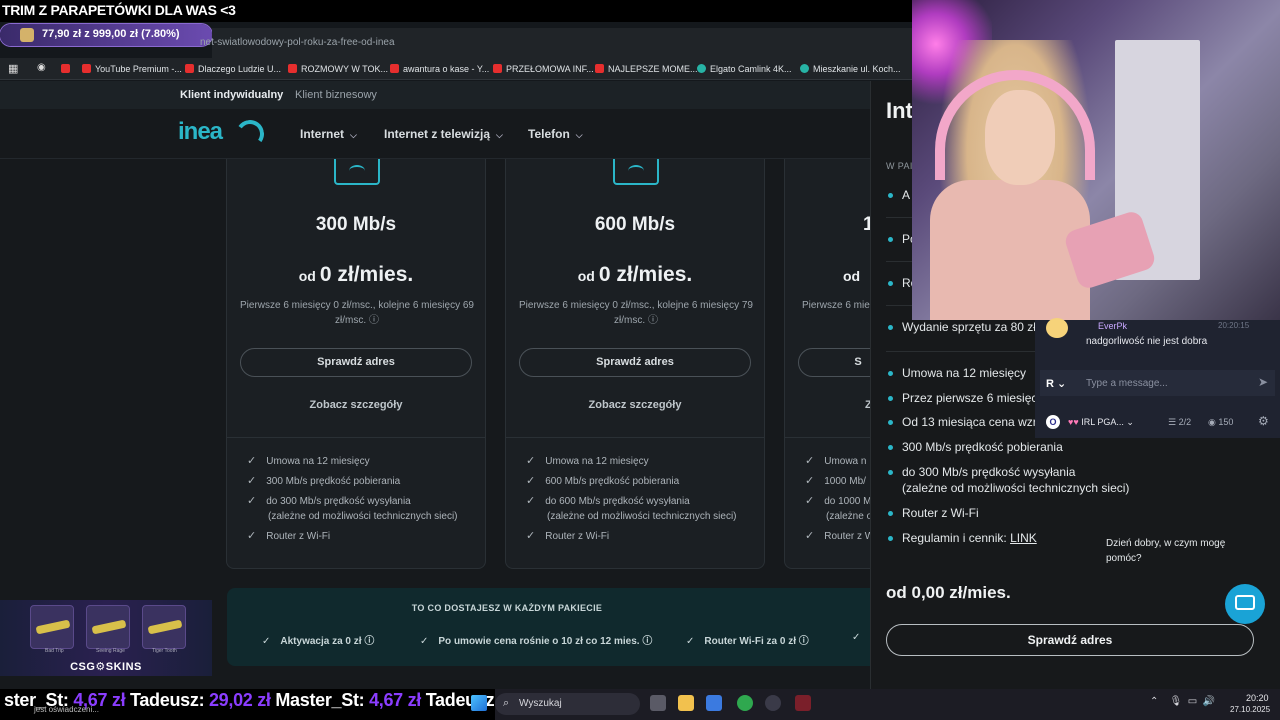 The image size is (1280, 720). I want to click on taskbar-search-label: Wyszukaj, so click(540, 703).